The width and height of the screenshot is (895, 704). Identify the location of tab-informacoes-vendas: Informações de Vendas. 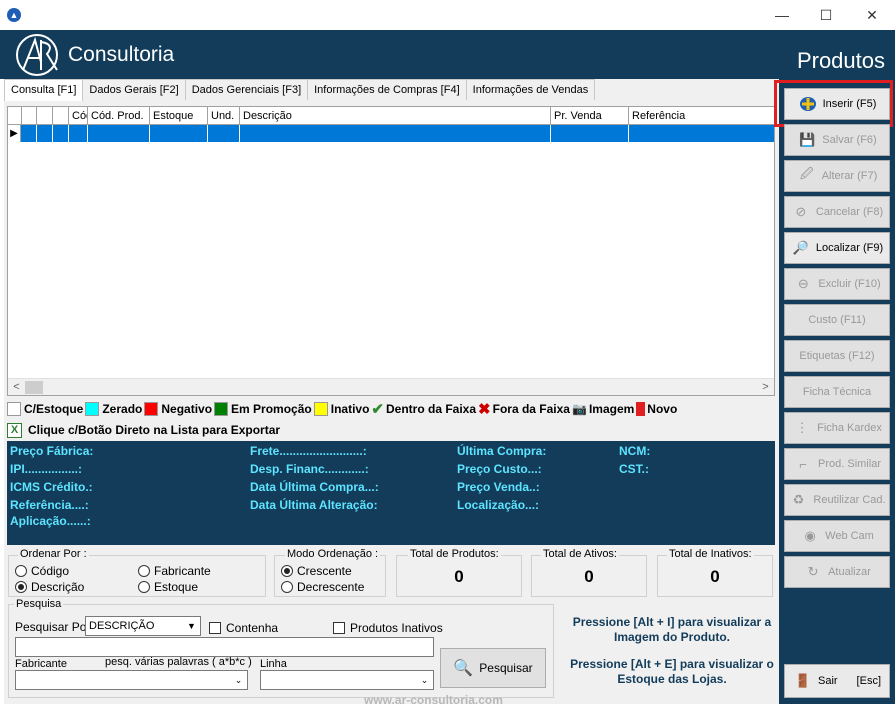
(530, 89).